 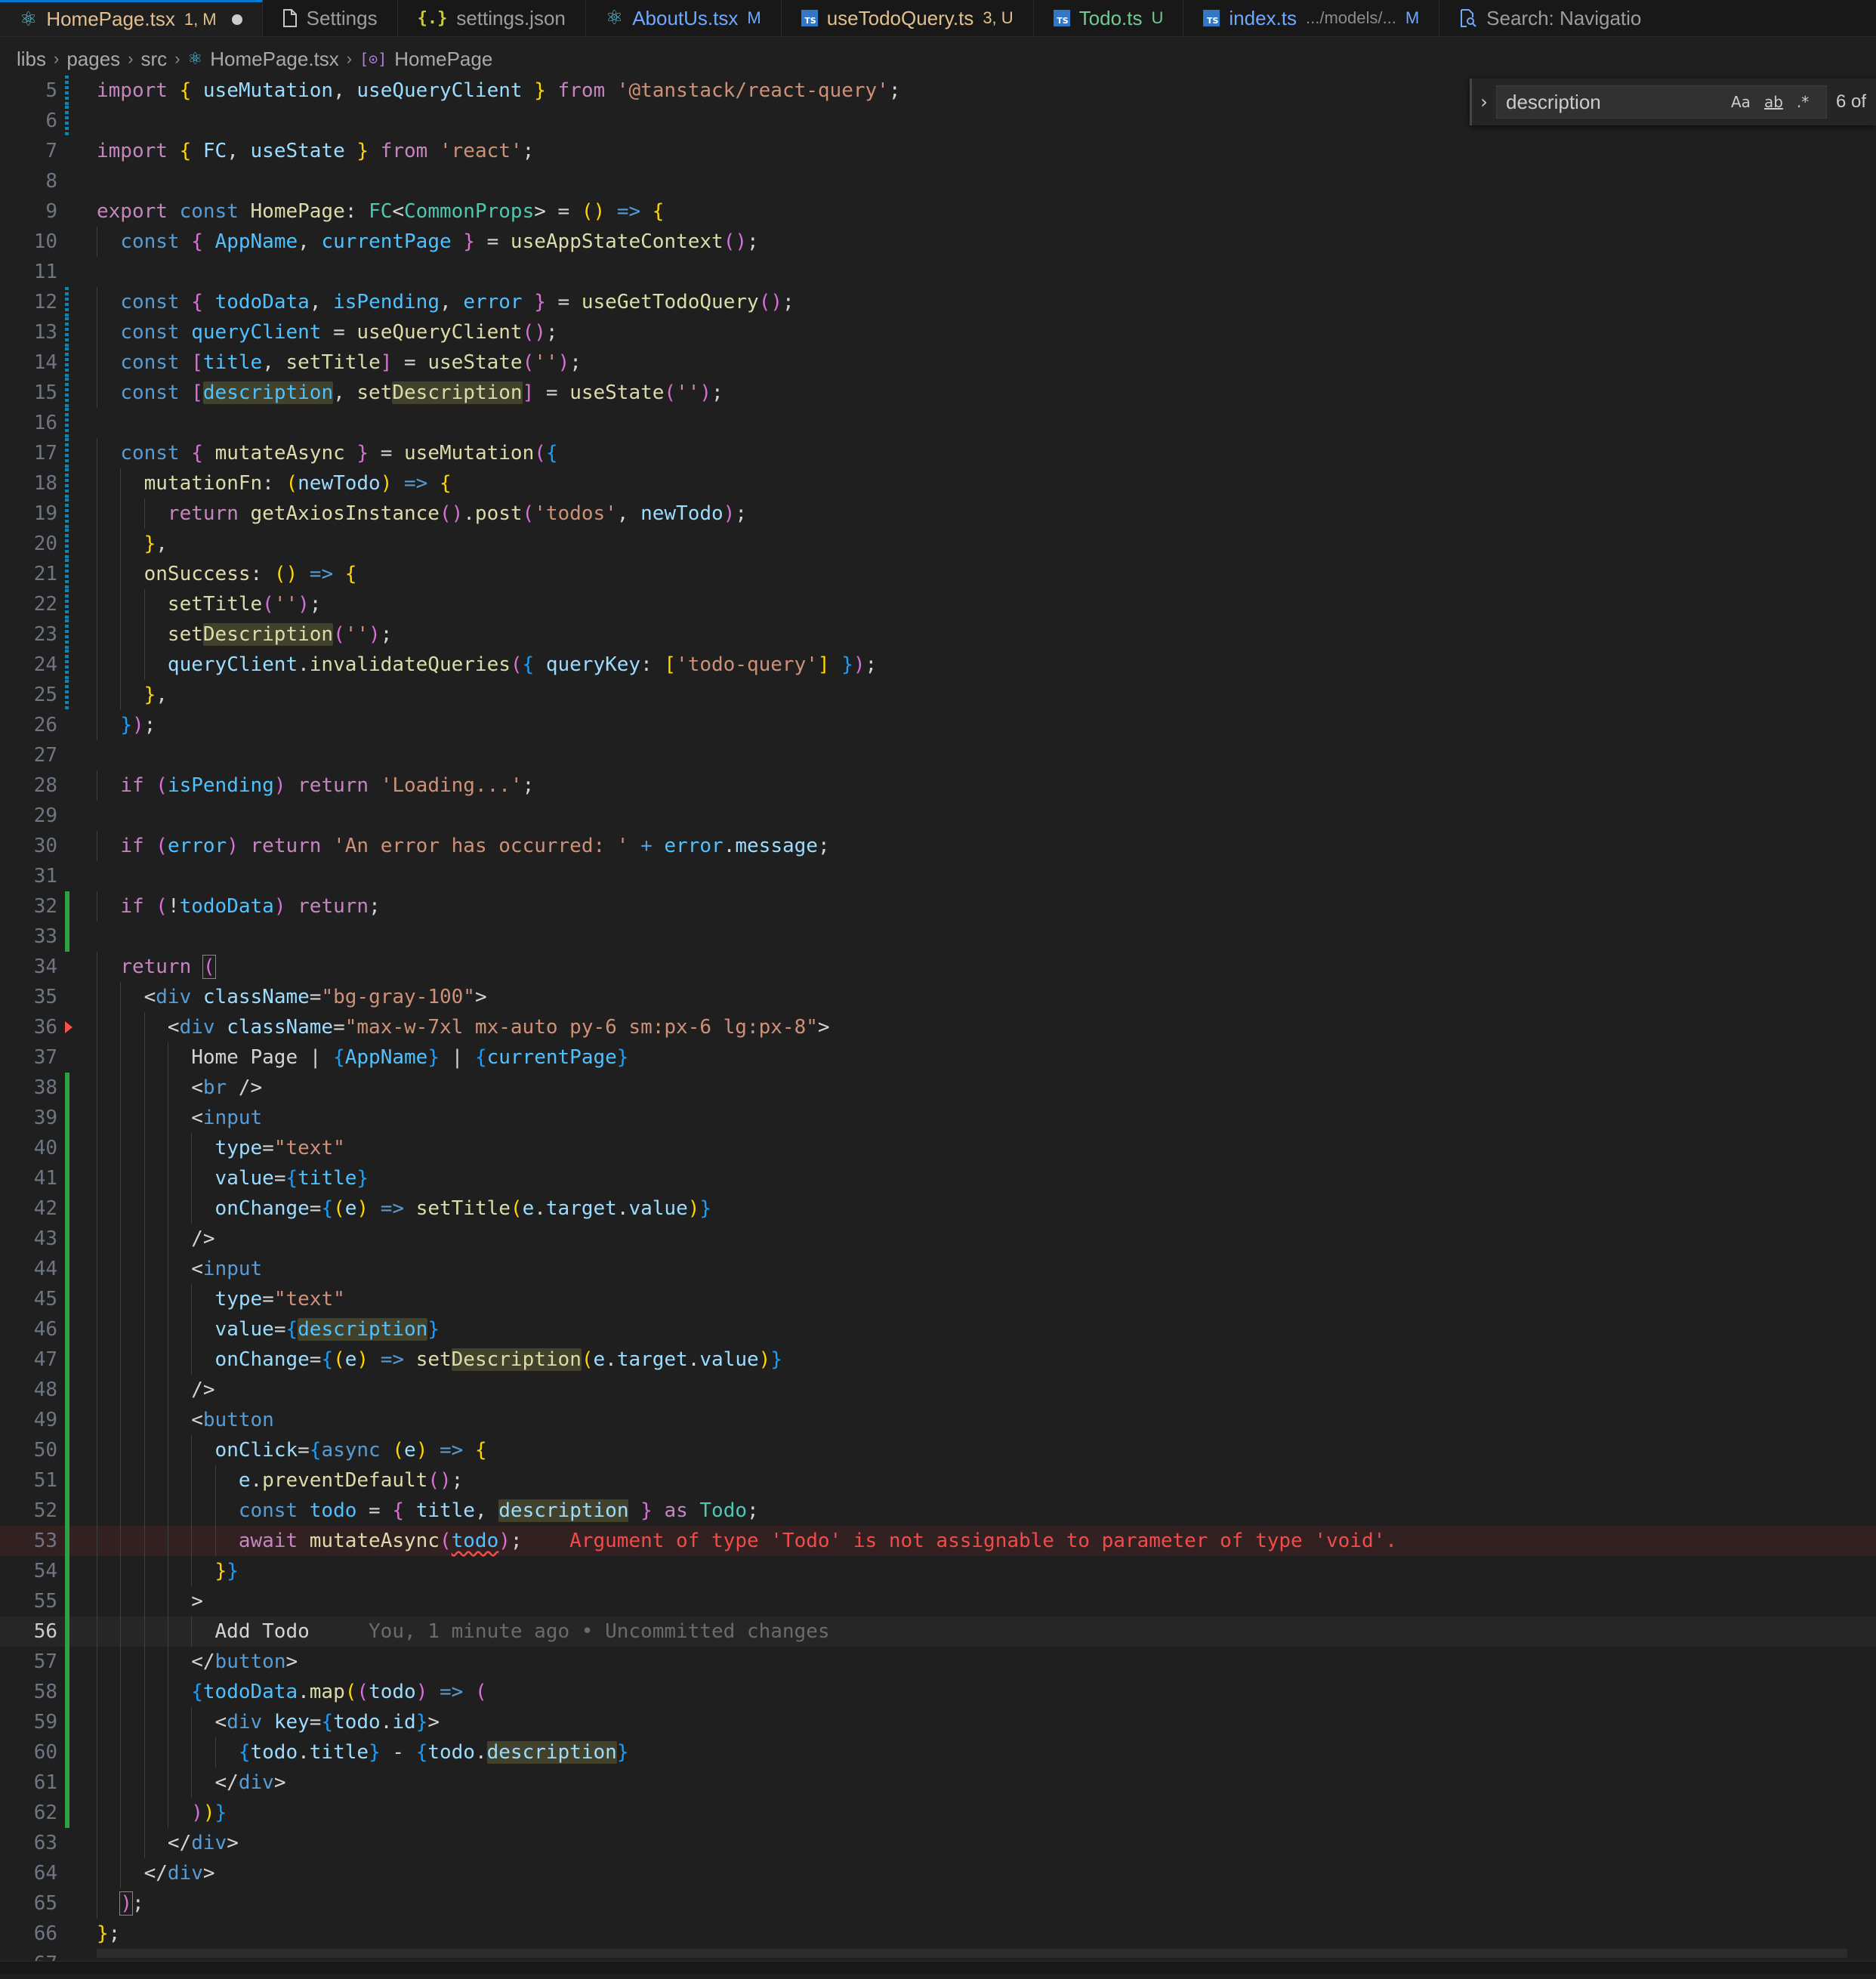 I want to click on code-line: 51 e.preventDefault();, so click(x=938, y=1480).